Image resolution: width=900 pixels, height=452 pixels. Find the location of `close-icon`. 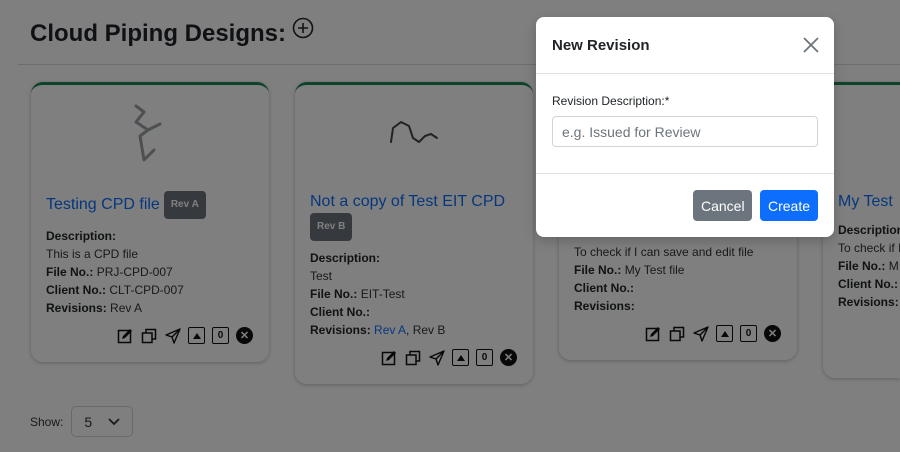

close-icon is located at coordinates (811, 45).